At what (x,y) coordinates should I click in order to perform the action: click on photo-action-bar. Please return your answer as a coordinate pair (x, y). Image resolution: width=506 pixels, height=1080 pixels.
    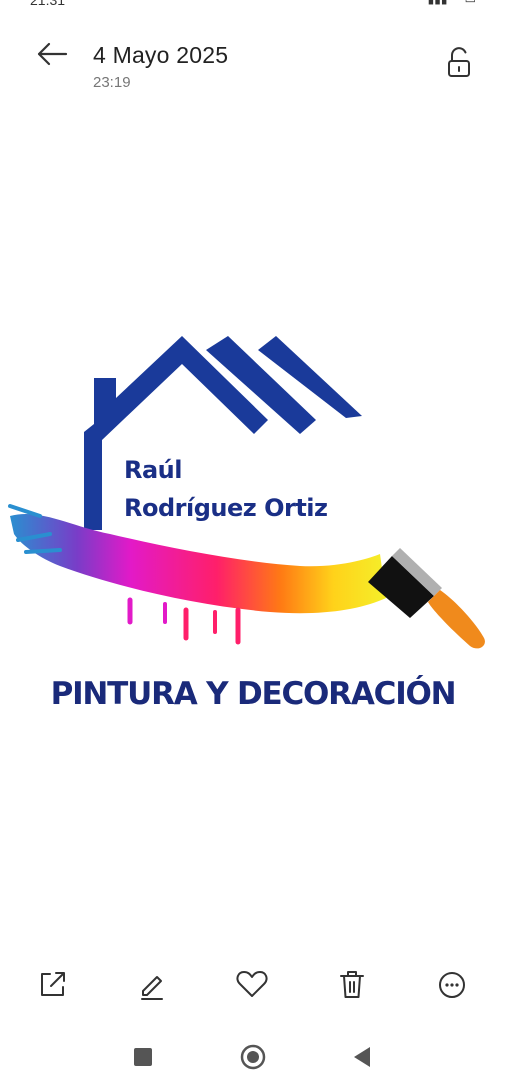
    Looking at the image, I should click on (253, 983).